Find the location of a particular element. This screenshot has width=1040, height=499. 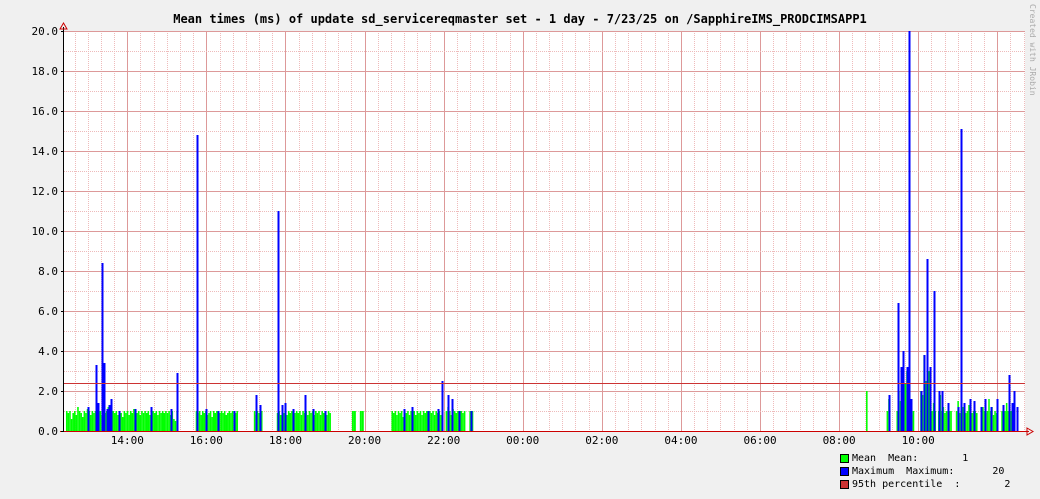

y-tick-label: 0.0 is located at coordinates (48, 431).